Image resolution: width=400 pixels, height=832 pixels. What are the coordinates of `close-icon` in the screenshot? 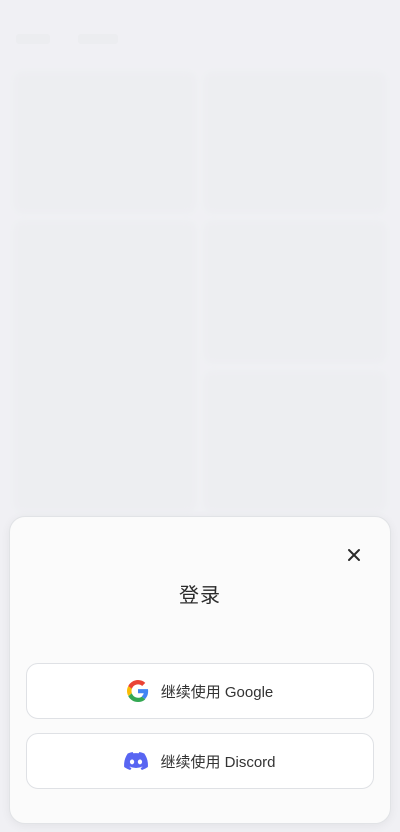 It's located at (354, 555).